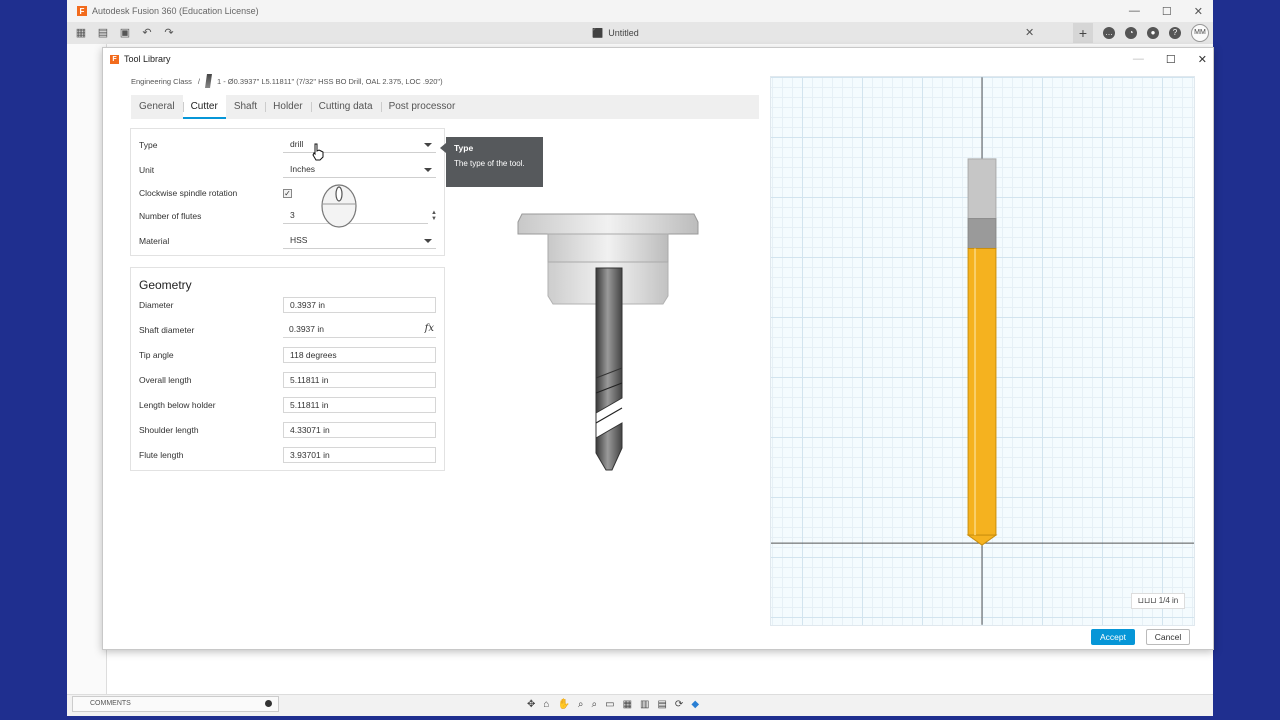 Image resolution: width=1280 pixels, height=720 pixels. What do you see at coordinates (1131, 33) in the screenshot?
I see `job-status-icon: ◔` at bounding box center [1131, 33].